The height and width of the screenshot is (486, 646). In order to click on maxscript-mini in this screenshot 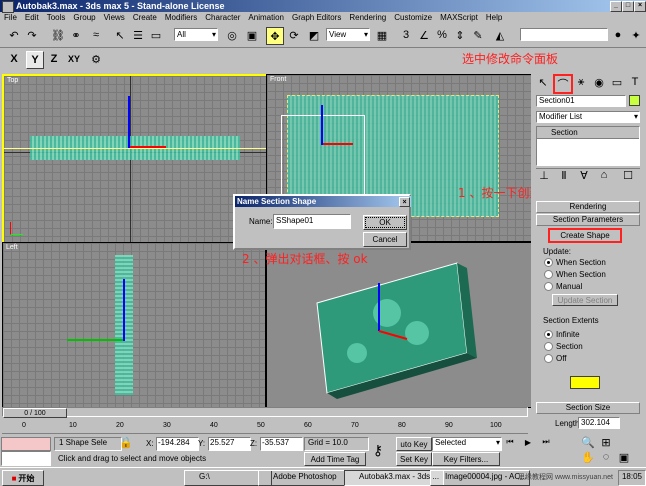, I will do `click(26, 458)`.